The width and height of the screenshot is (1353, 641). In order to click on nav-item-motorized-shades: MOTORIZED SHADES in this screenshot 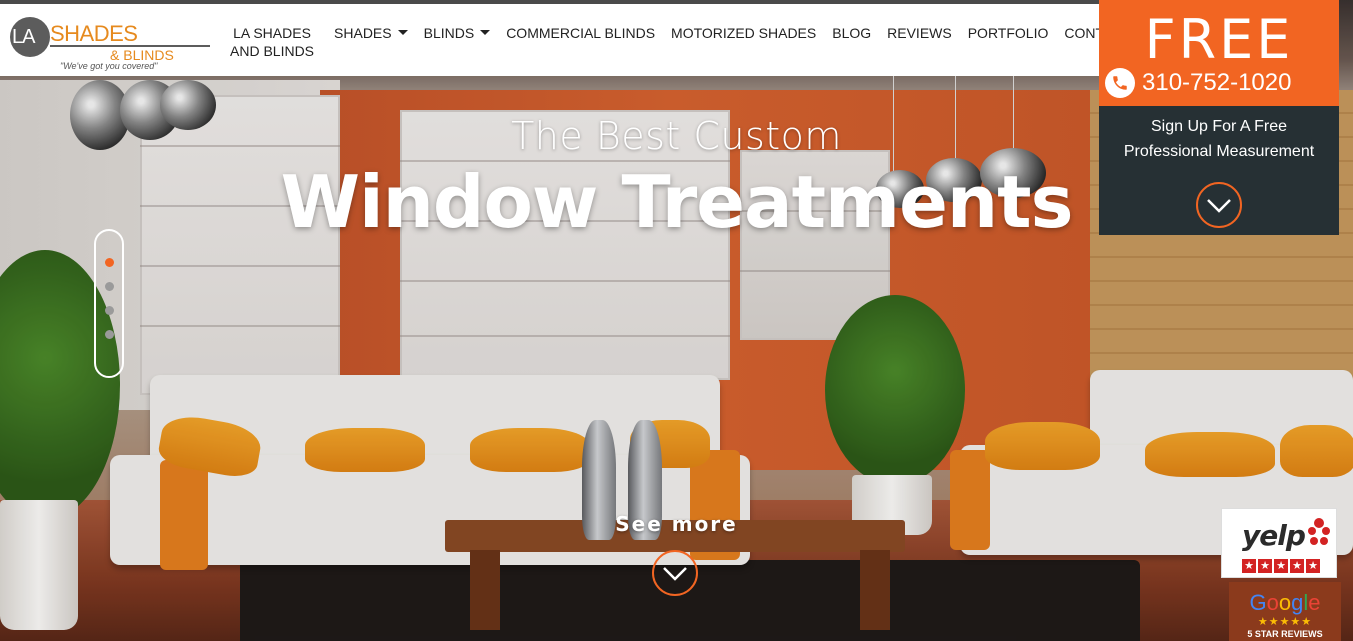, I will do `click(743, 33)`.